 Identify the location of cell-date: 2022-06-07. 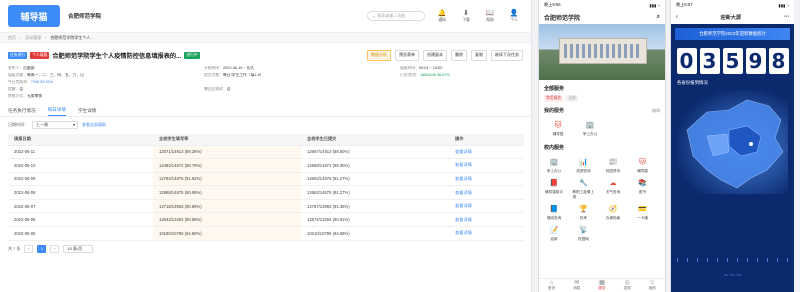
(80, 206).